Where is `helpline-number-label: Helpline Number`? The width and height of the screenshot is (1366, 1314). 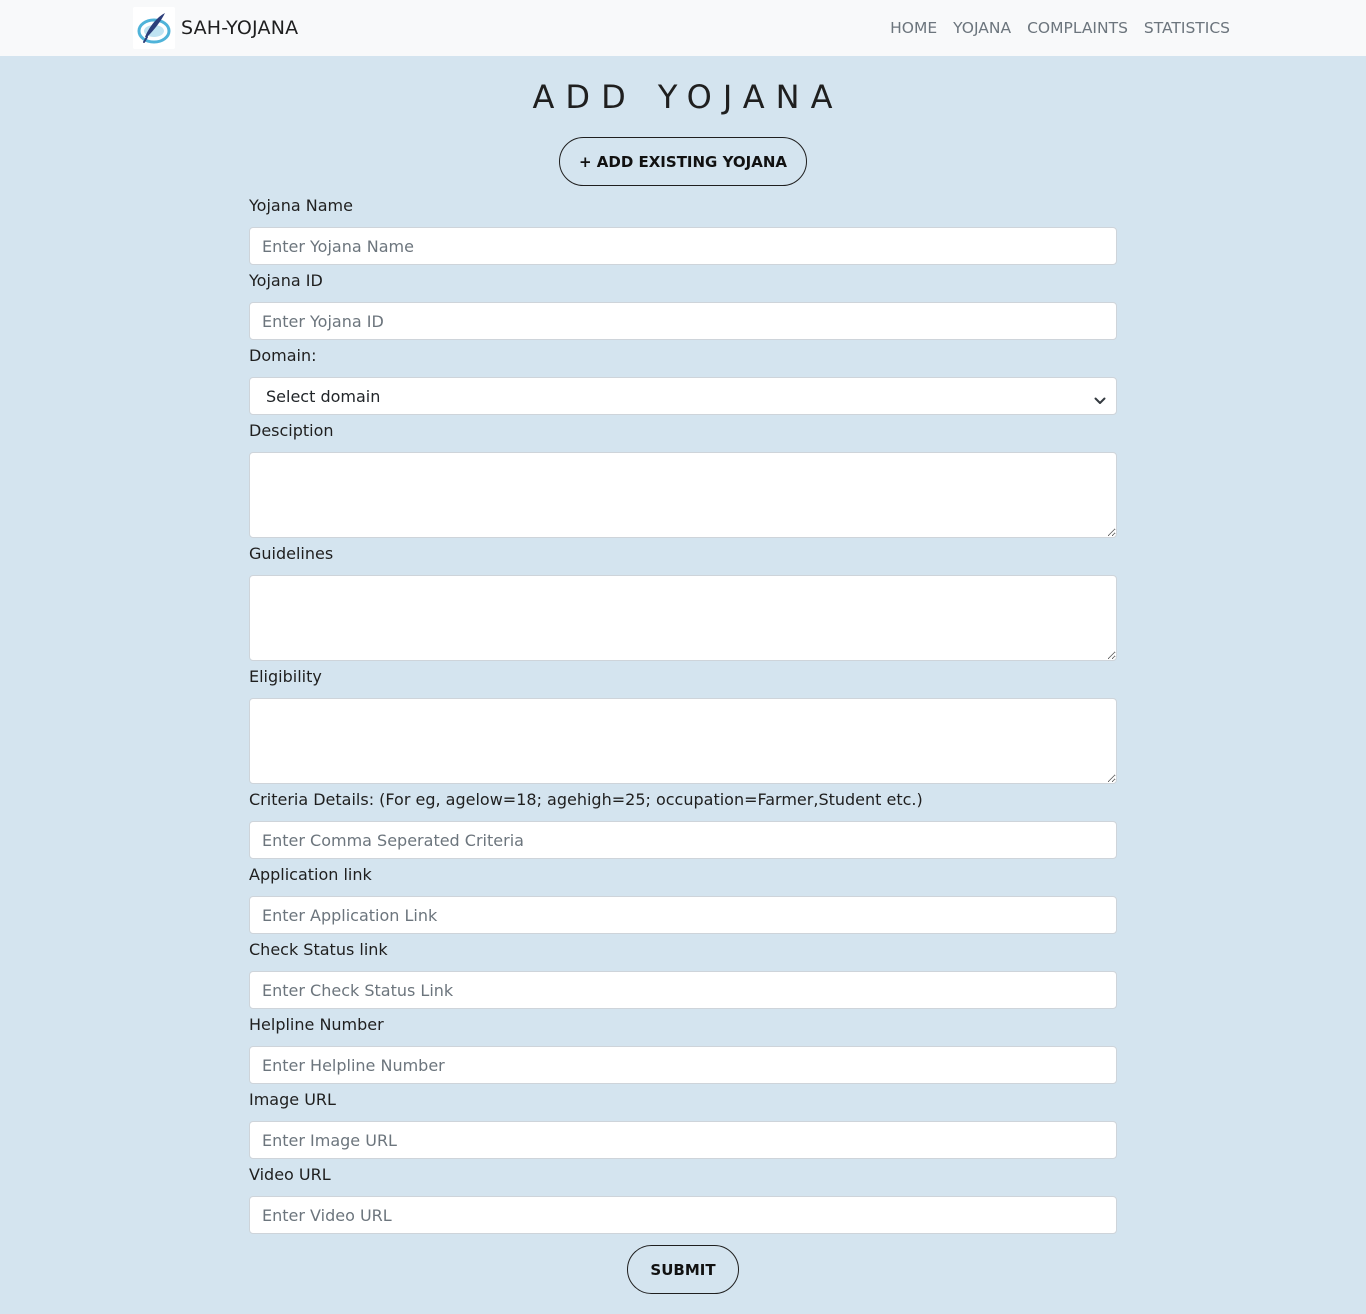 helpline-number-label: Helpline Number is located at coordinates (316, 1024).